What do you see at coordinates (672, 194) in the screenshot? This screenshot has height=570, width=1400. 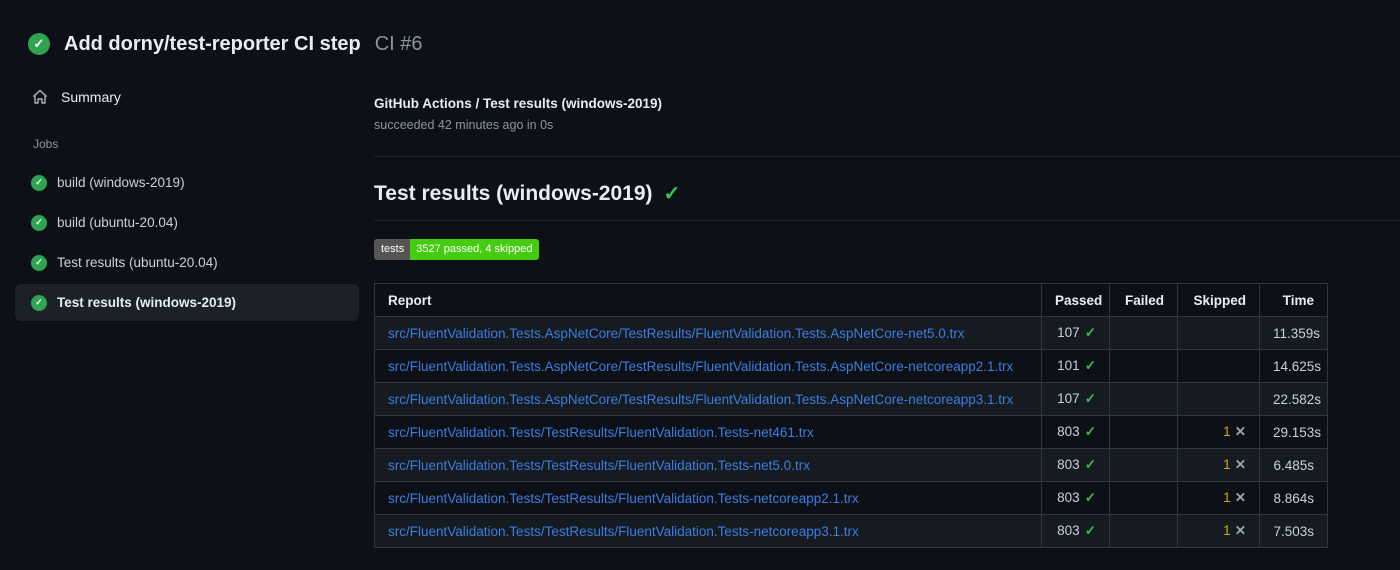 I see `section-success-check-icon: ✓` at bounding box center [672, 194].